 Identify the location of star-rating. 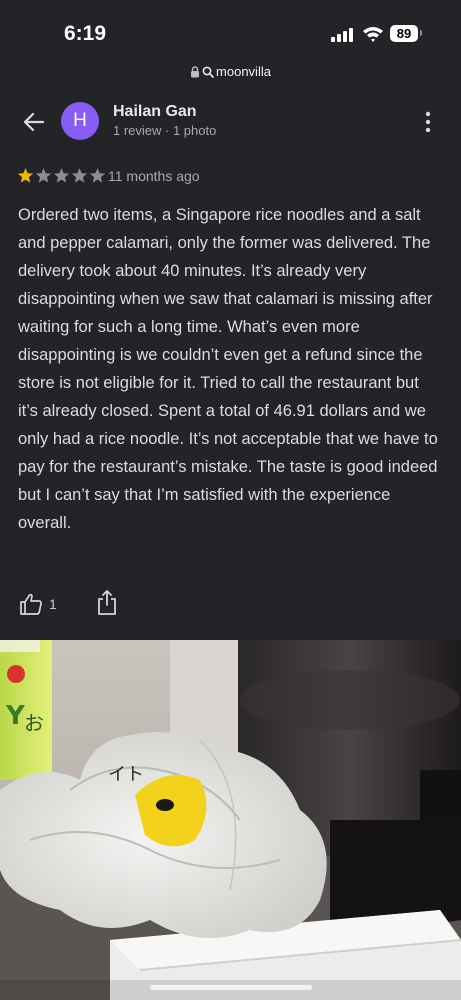
(61, 176).